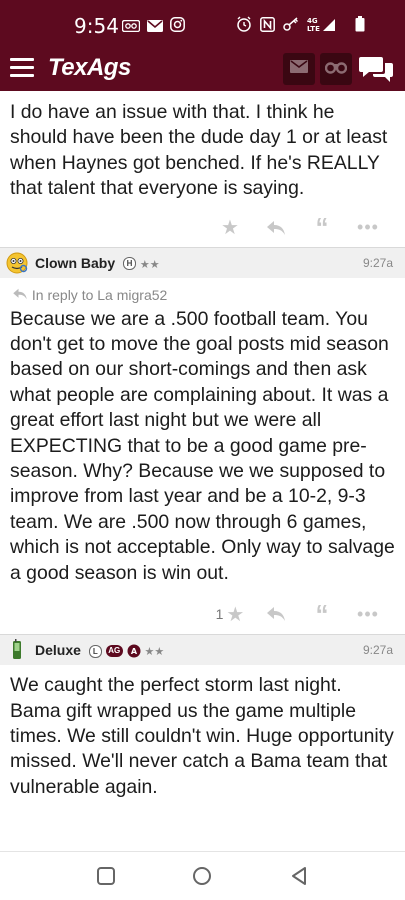 The width and height of the screenshot is (405, 900). I want to click on app-header: TexAgs, so click(202, 69).